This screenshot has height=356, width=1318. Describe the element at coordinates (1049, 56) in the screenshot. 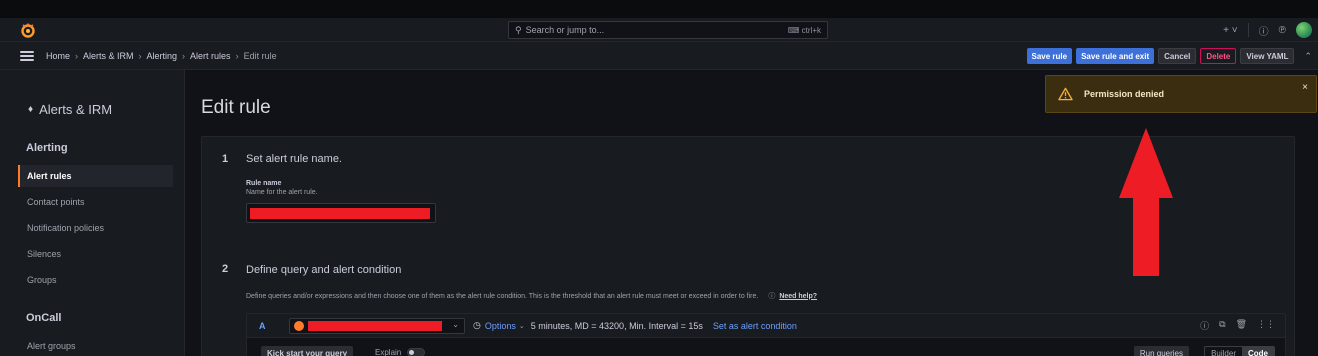

I see `save-rule-button: Save rule` at that location.